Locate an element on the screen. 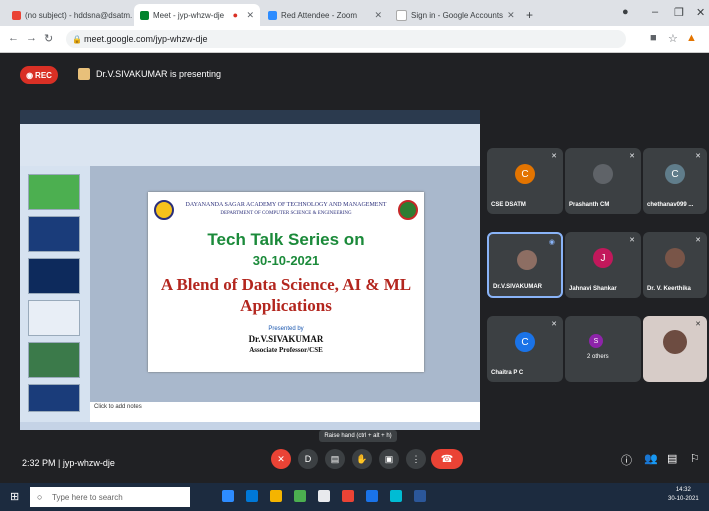  chrome-icon is located at coordinates (348, 496).